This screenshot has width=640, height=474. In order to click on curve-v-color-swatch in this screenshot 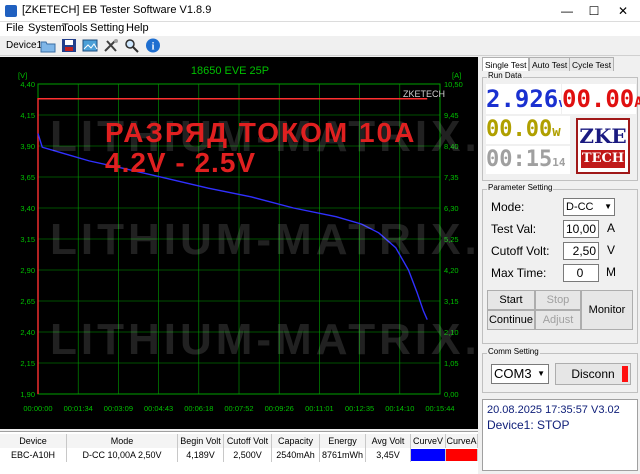, I will do `click(428, 455)`.